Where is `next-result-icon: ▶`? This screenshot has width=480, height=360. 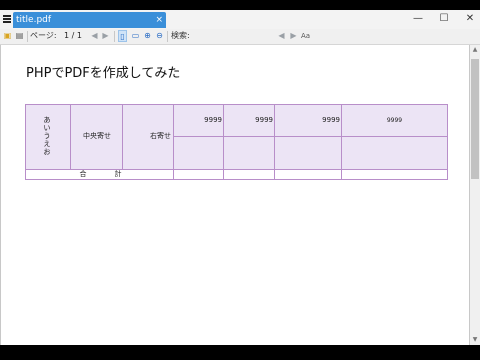 next-result-icon: ▶ is located at coordinates (293, 36).